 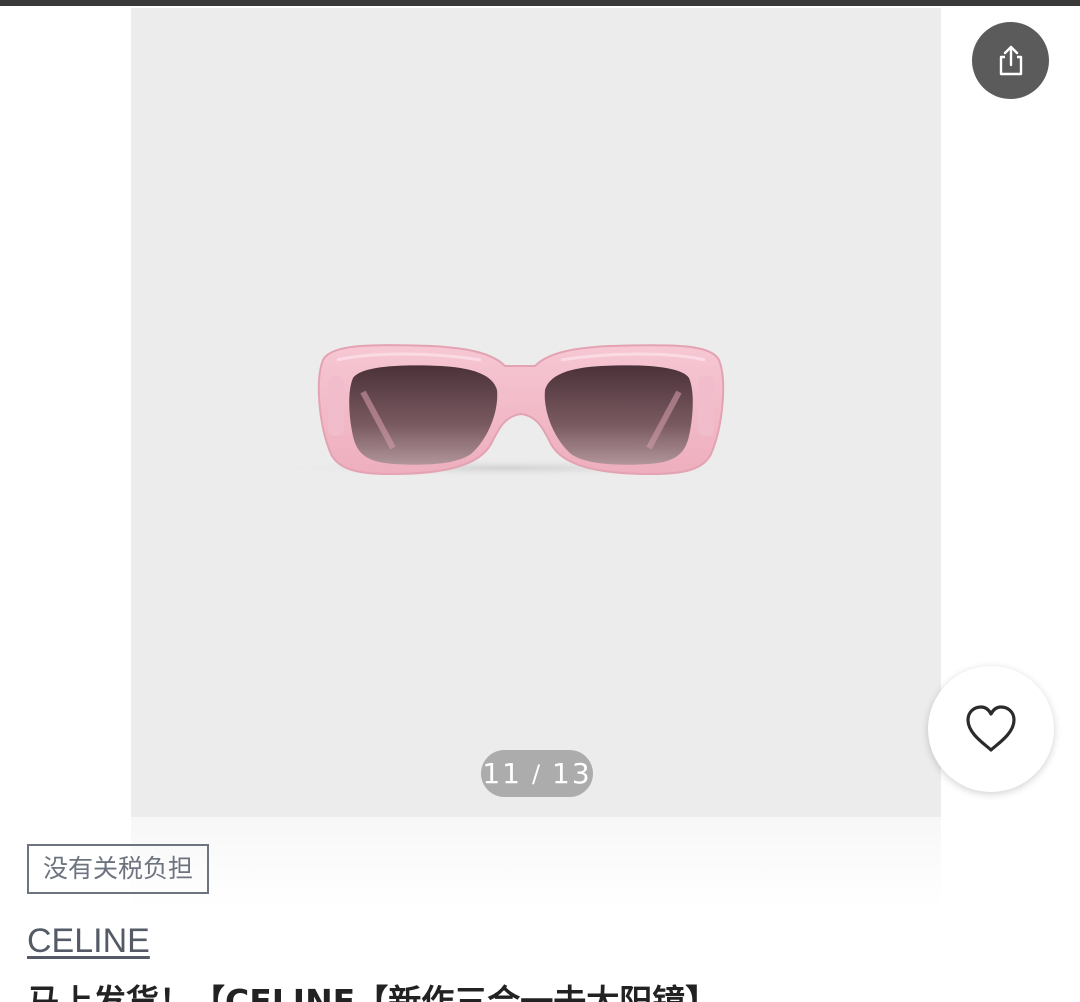 What do you see at coordinates (118, 869) in the screenshot?
I see `duty-free-tag: 没有关税负担` at bounding box center [118, 869].